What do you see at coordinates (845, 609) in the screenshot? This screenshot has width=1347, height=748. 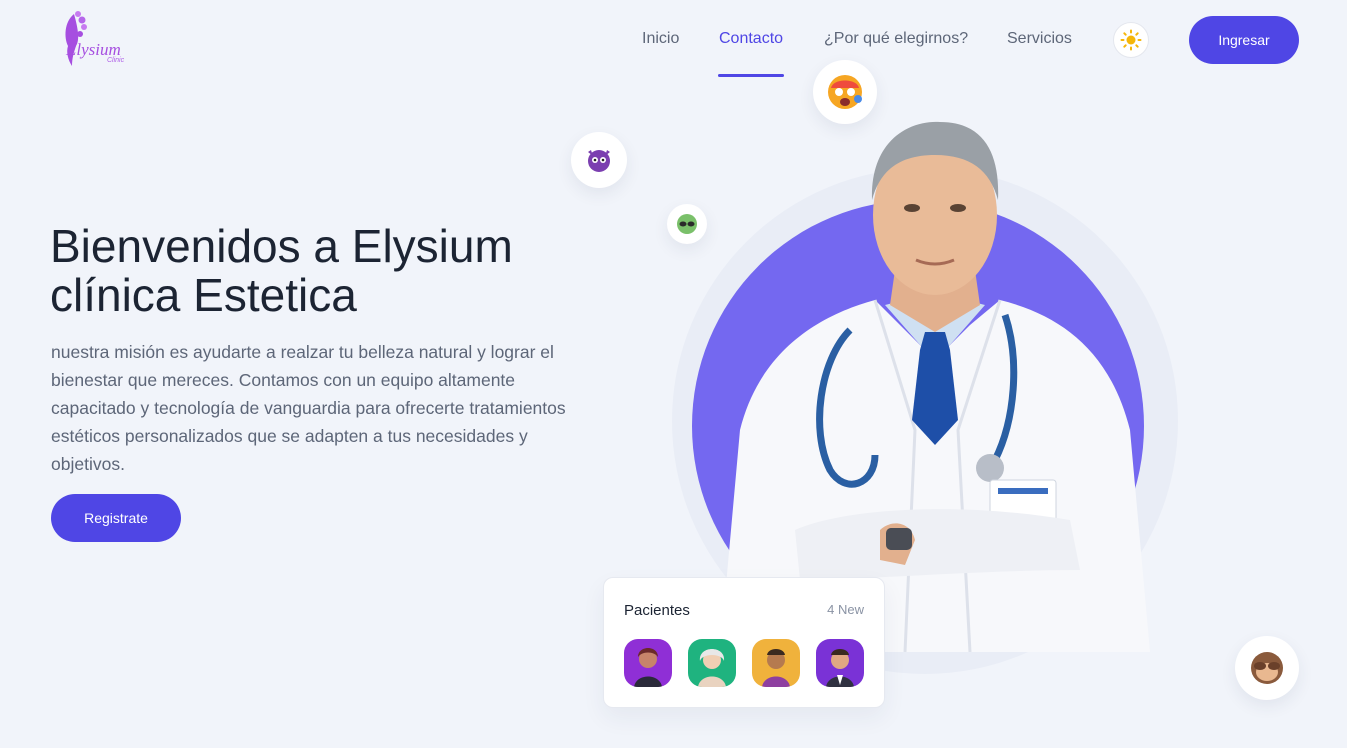 I see `patients-new-badge: 4 New` at bounding box center [845, 609].